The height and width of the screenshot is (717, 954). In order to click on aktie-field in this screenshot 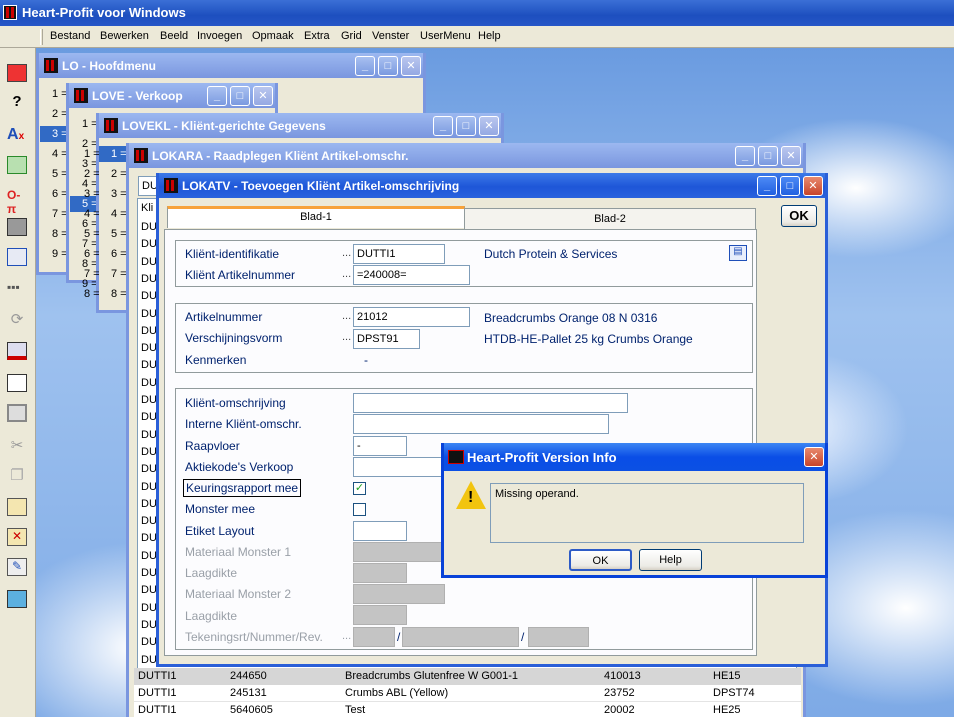, I will do `click(403, 467)`.